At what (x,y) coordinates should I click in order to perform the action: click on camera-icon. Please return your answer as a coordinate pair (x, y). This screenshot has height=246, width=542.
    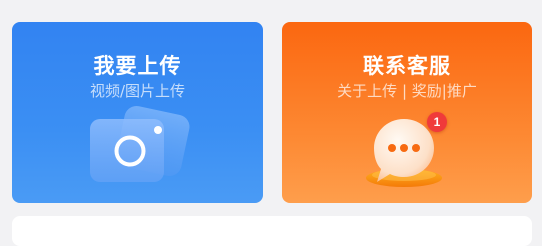
    Looking at the image, I should click on (140, 144).